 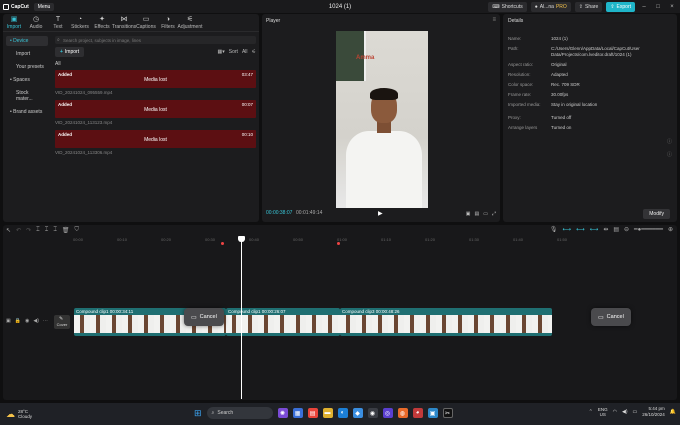 I want to click on photos-icon: ▣, so click(x=432, y=413).